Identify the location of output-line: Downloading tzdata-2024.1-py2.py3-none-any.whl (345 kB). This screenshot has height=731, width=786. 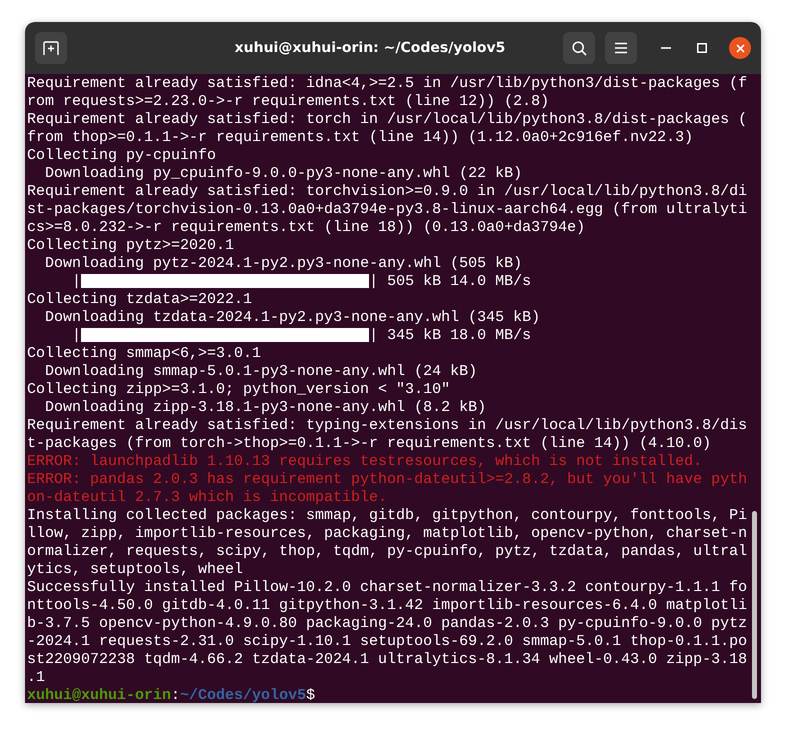
(292, 317).